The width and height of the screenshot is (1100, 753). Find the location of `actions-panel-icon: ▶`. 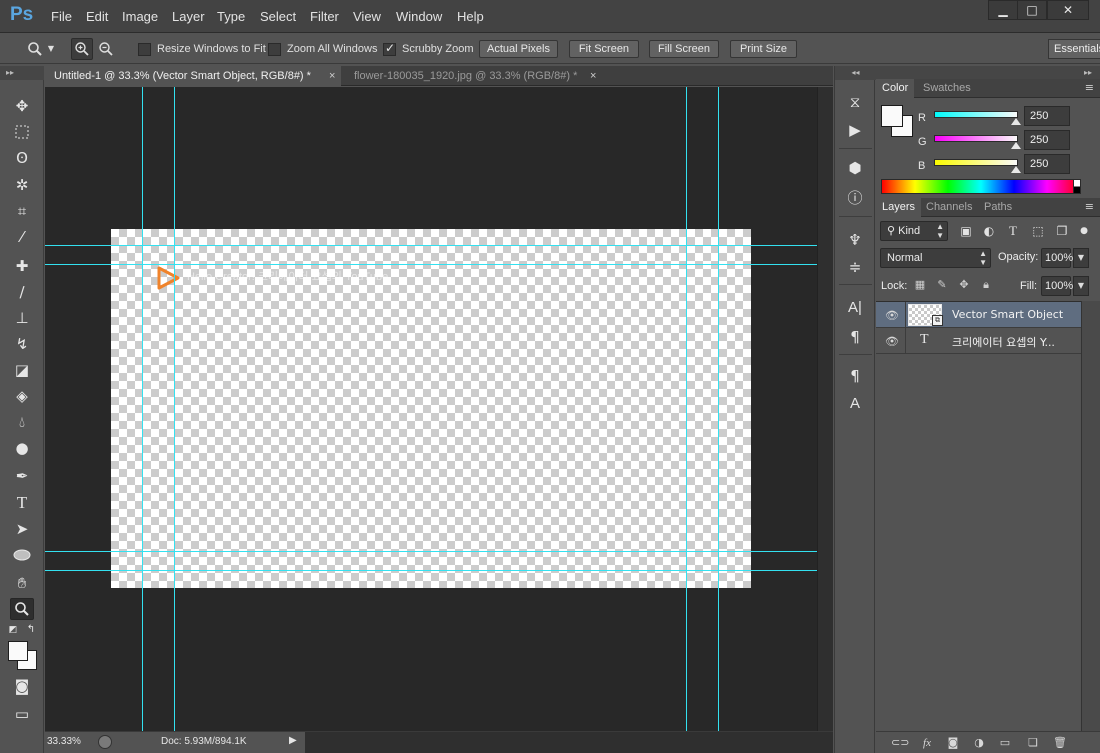

actions-panel-icon: ▶ is located at coordinates (855, 130).